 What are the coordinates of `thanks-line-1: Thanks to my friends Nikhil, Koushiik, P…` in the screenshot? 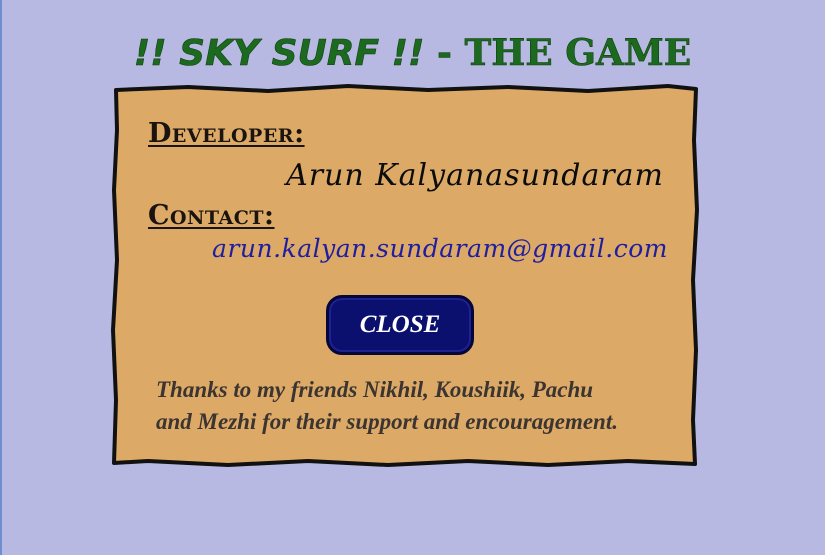 It's located at (375, 389).